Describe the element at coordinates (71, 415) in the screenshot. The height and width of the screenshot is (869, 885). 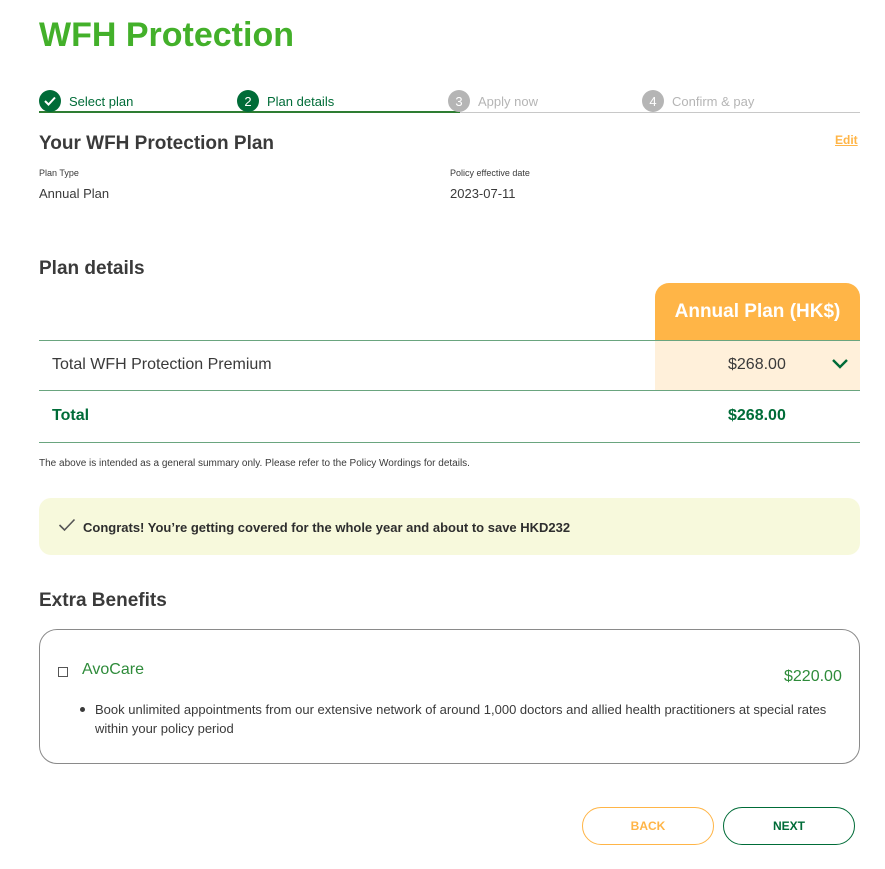
I see `total-label: Total` at that location.